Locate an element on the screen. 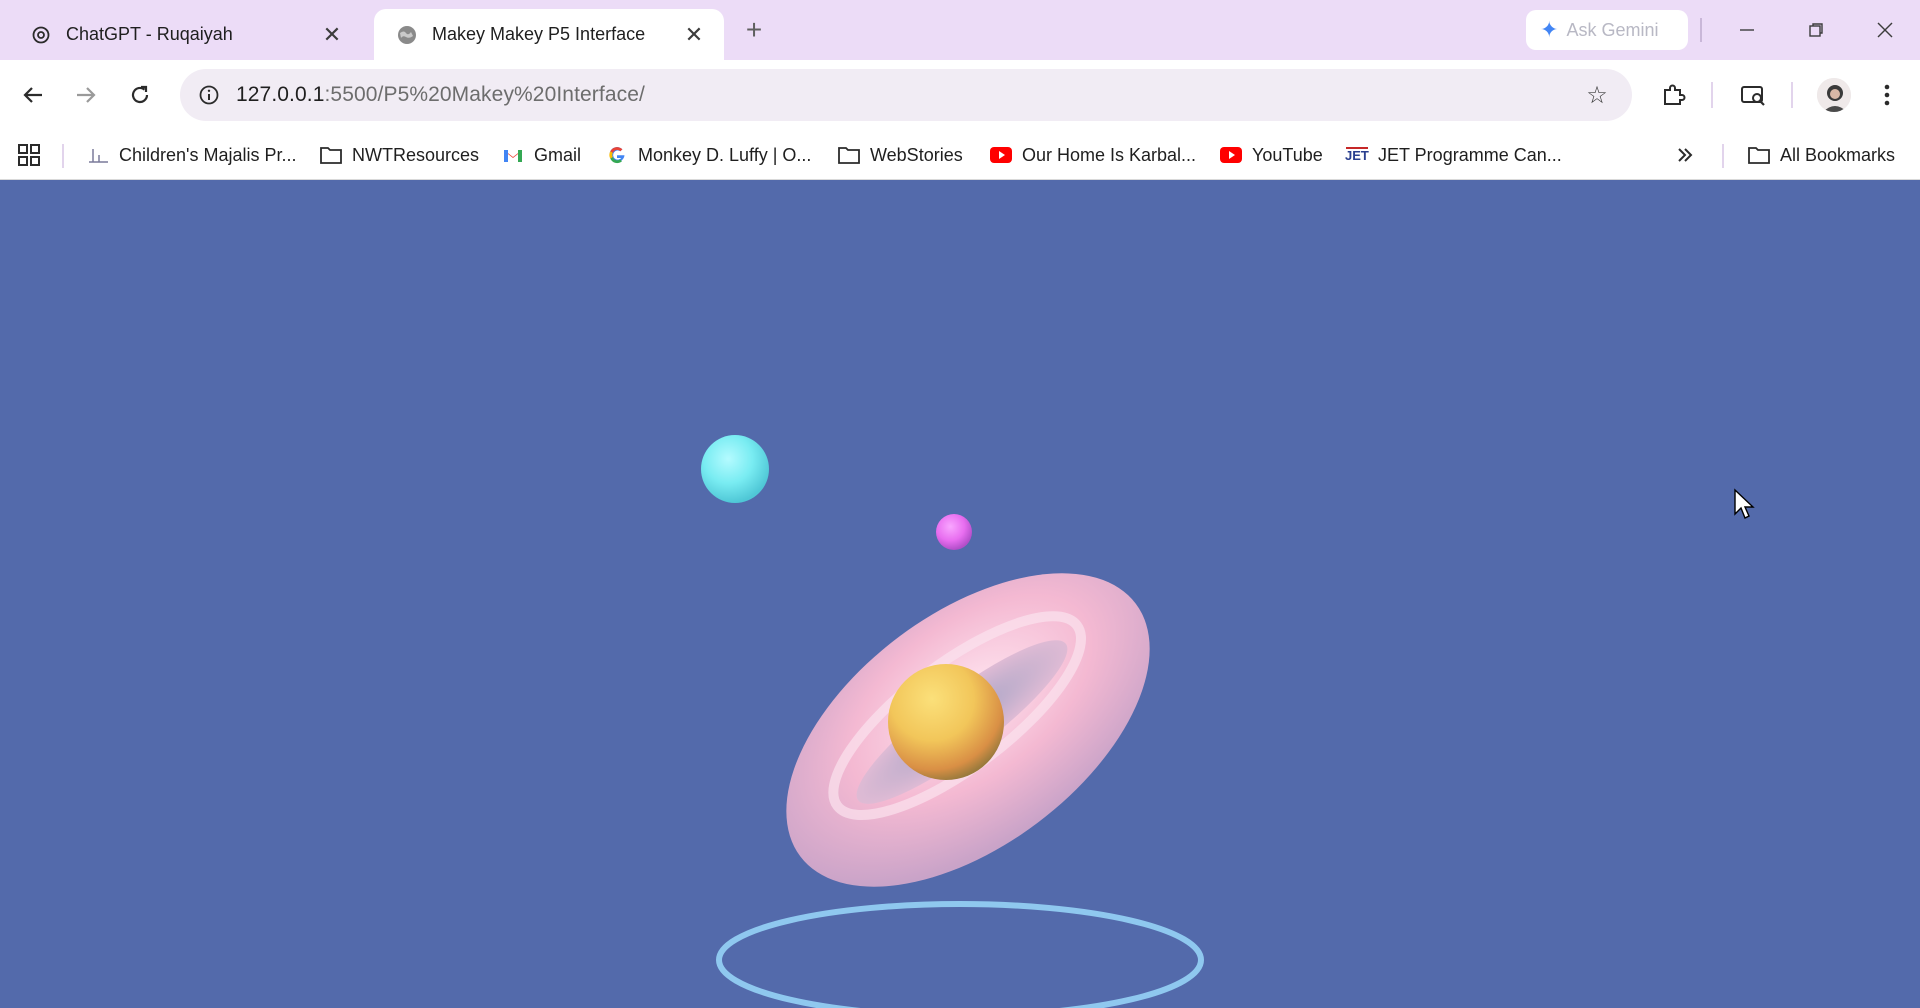 The image size is (1920, 1008). bookmark-youtube: YouTube is located at coordinates (1270, 155).